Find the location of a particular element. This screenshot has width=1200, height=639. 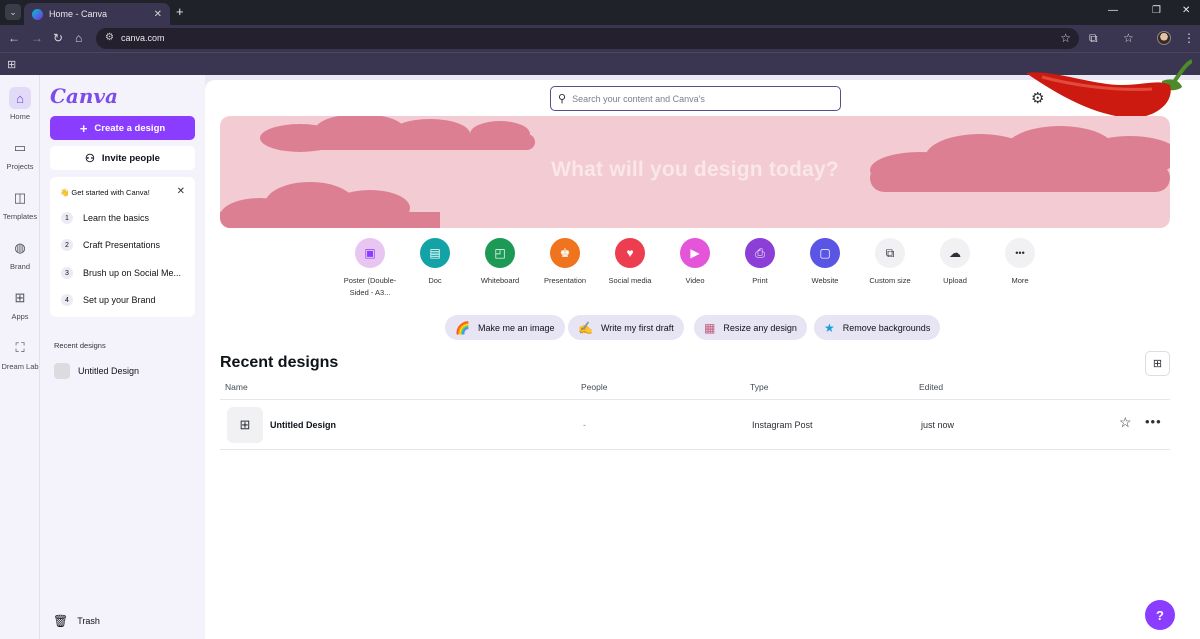

browser-tab: Home - Canva ✕ is located at coordinates (97, 14).